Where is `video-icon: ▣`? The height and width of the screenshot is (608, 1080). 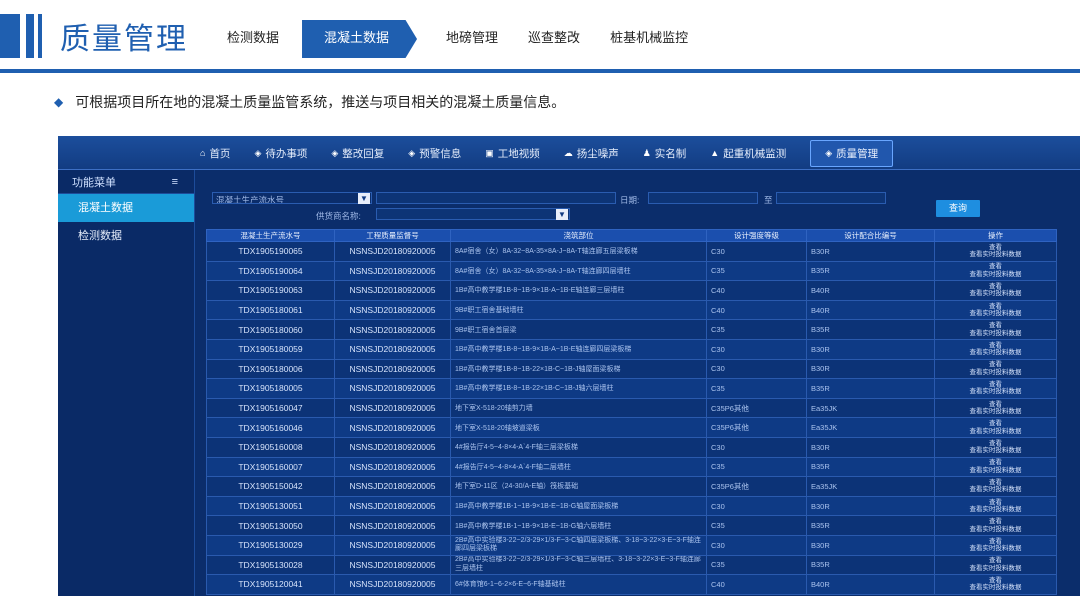 video-icon: ▣ is located at coordinates (489, 152).